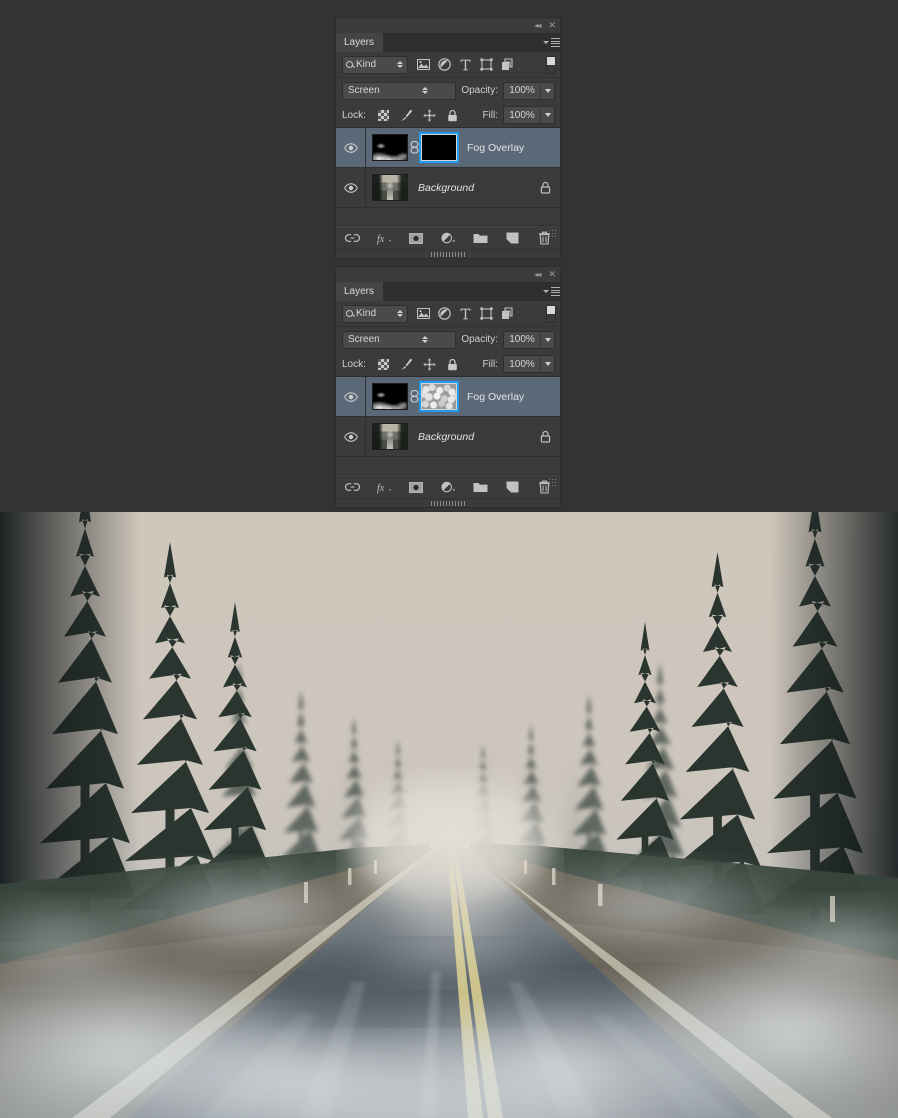 This screenshot has height=1118, width=898. Describe the element at coordinates (364, 90) in the screenshot. I see `blend-mode-value: Screen` at that location.